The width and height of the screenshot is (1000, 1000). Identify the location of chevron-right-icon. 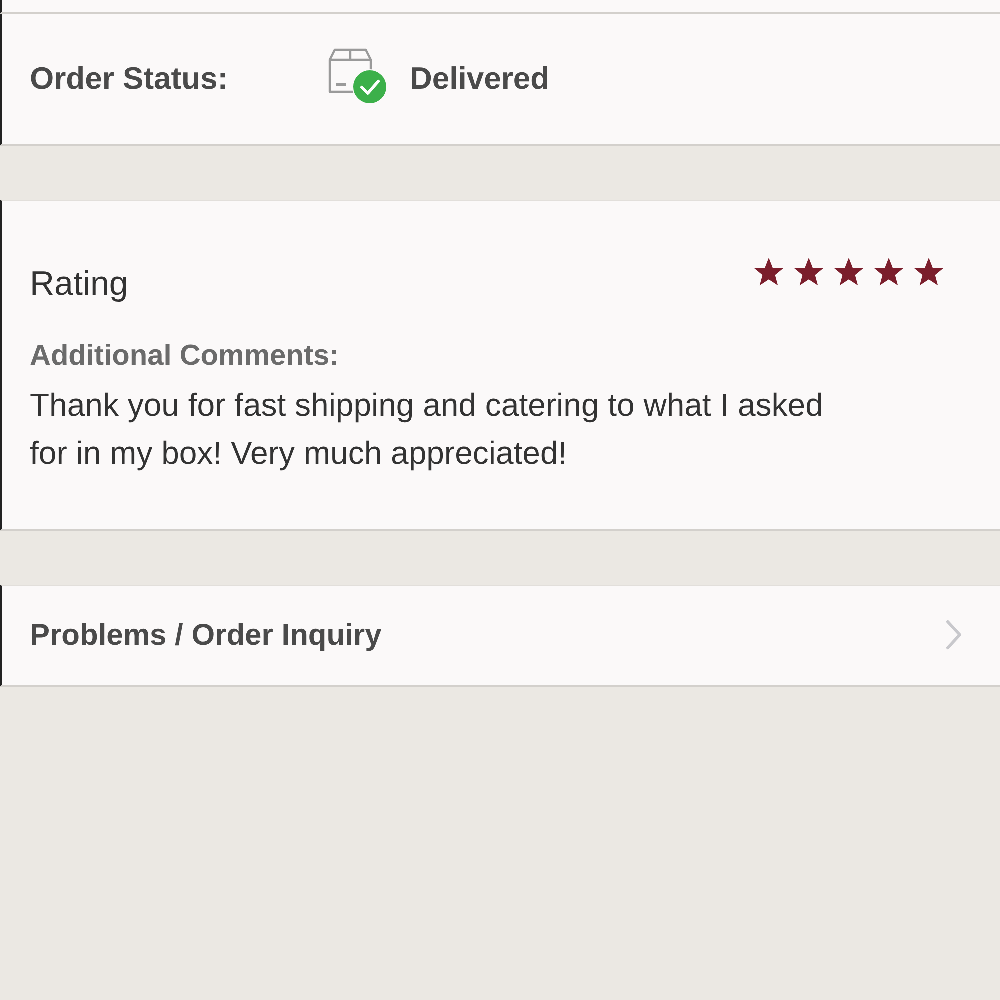
(954, 635).